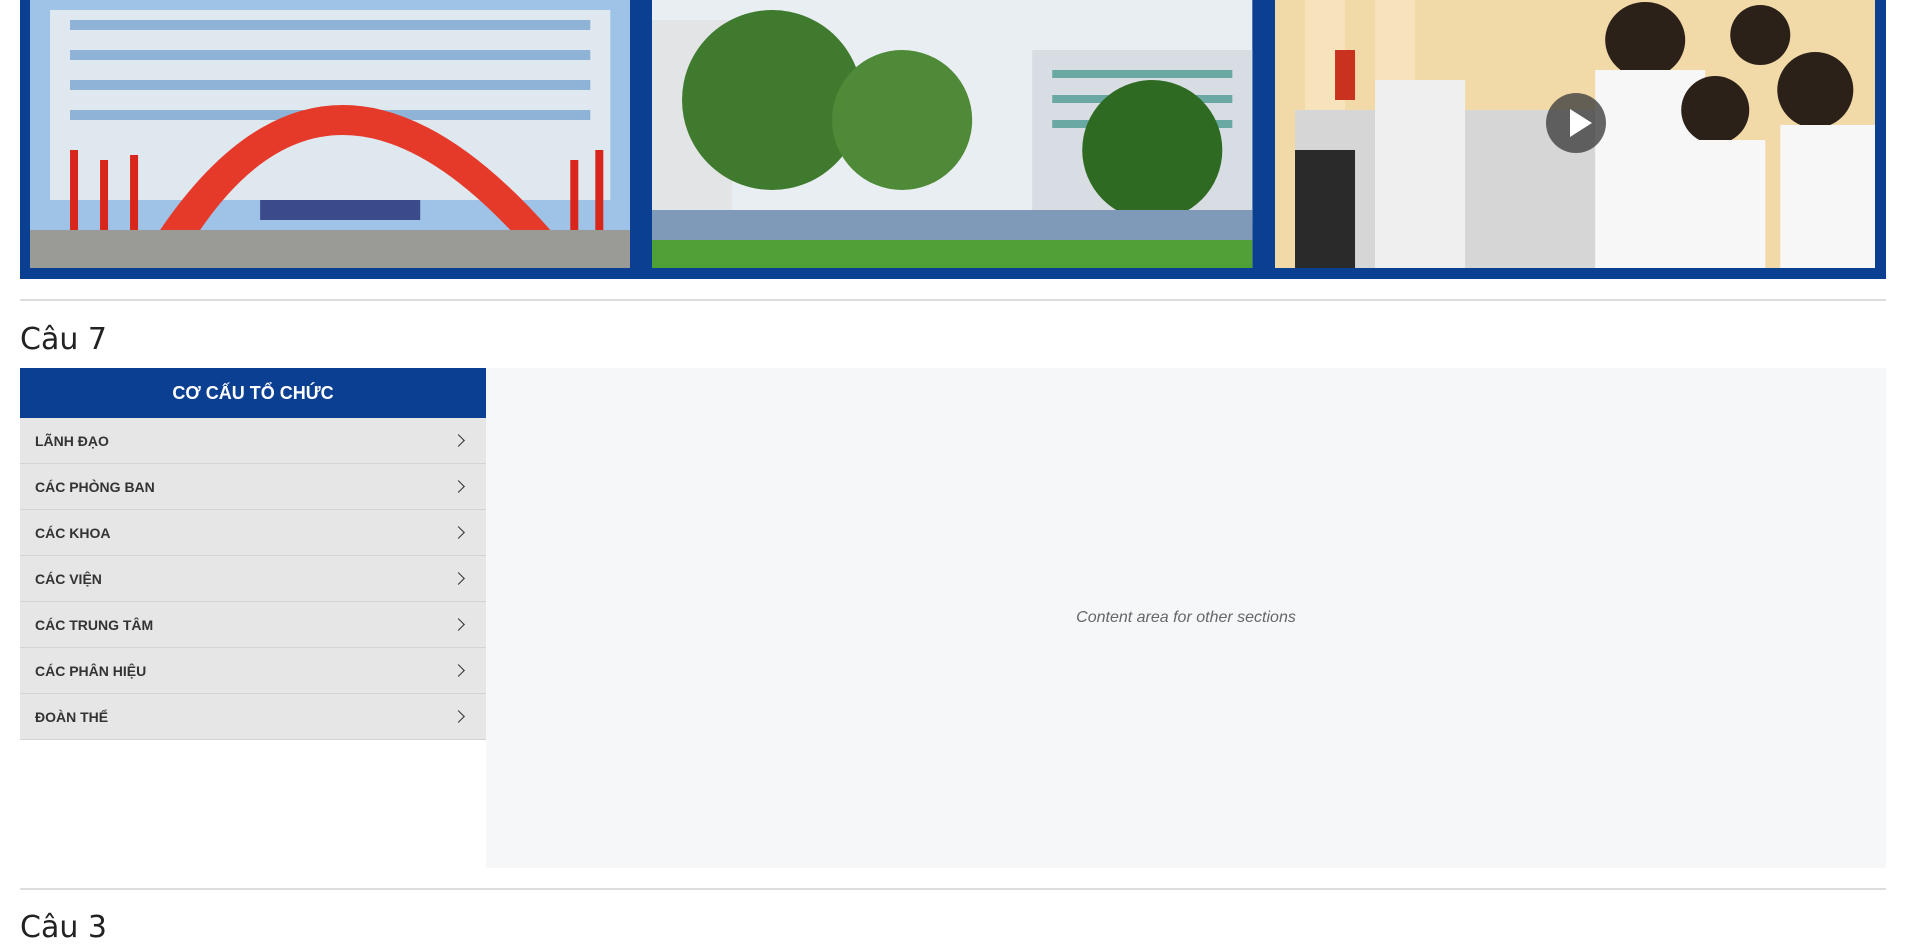 This screenshot has width=1907, height=948. I want to click on org-item-label: LÃNH ĐẠO, so click(72, 440).